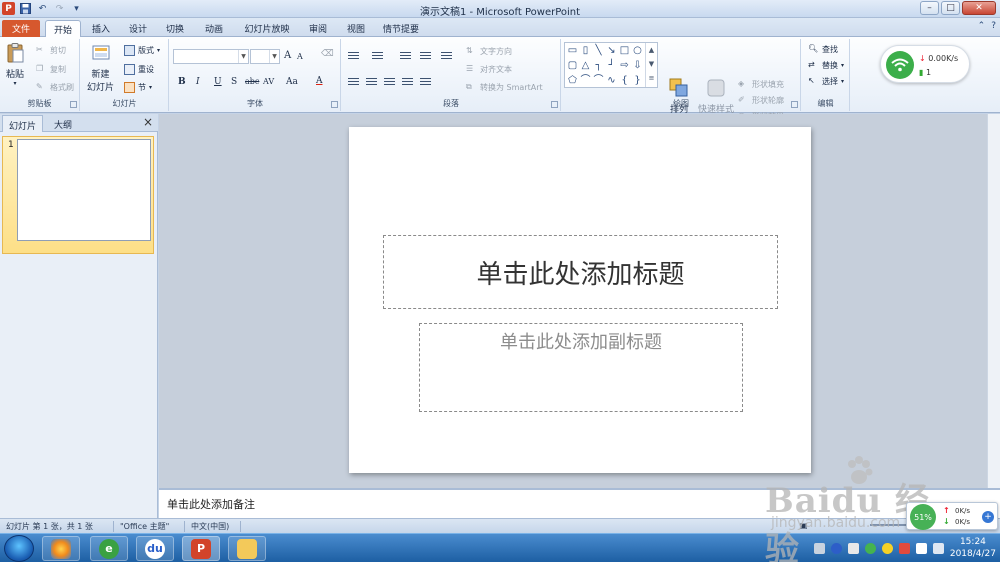 The height and width of the screenshot is (562, 1000). What do you see at coordinates (425, 82) in the screenshot?
I see `columns-icon` at bounding box center [425, 82].